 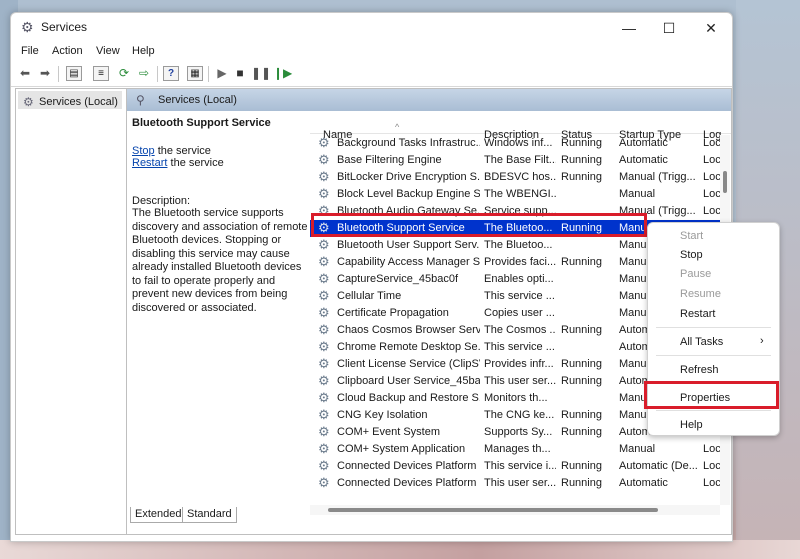 What do you see at coordinates (725, 182) in the screenshot?
I see `vertical-scroll-thumb` at bounding box center [725, 182].